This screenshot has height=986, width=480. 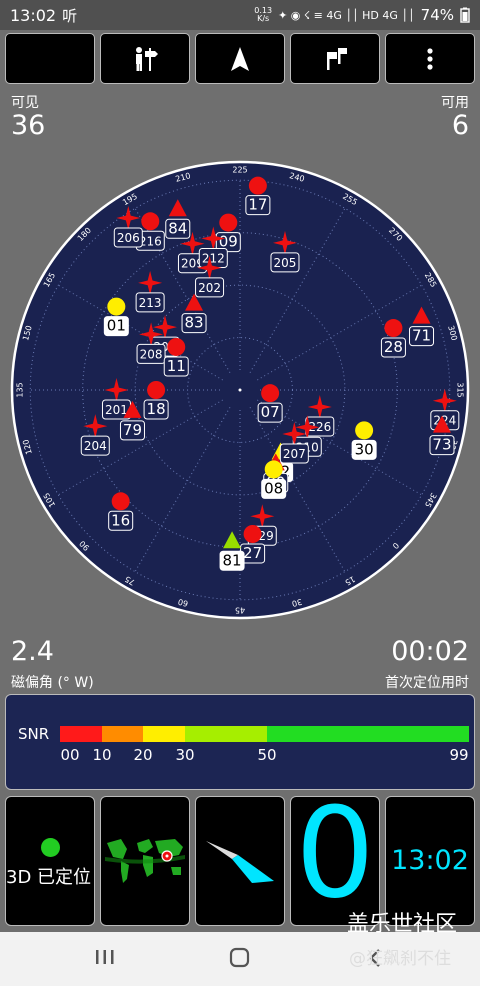 What do you see at coordinates (116, 326) in the screenshot?
I see `satellite-01-label: 01` at bounding box center [116, 326].